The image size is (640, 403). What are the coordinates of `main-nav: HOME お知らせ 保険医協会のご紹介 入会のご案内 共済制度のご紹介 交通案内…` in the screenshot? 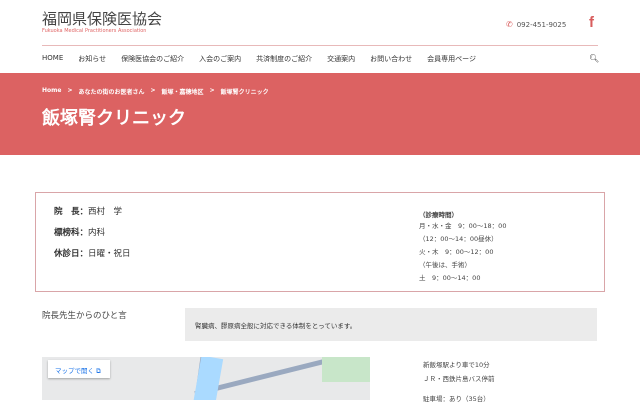 It's located at (266, 59).